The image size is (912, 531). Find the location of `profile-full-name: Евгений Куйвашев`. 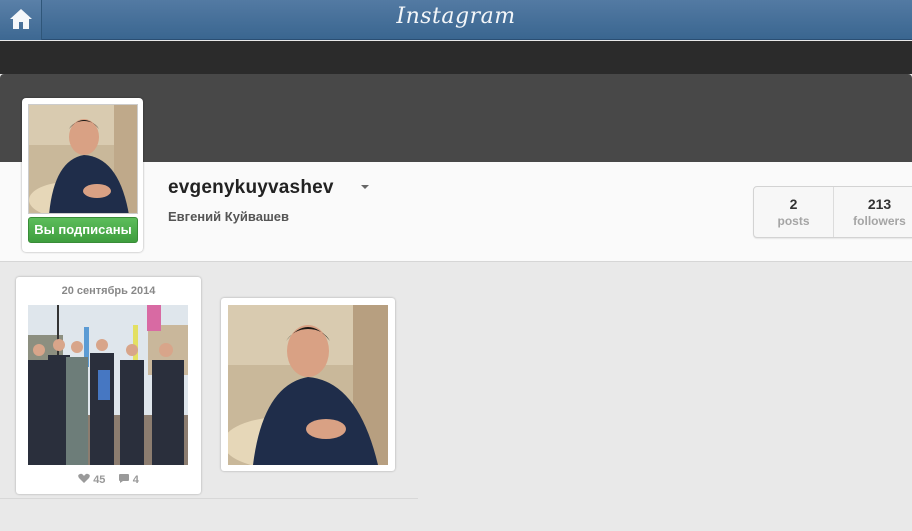

profile-full-name: Евгений Куйвашев is located at coordinates (229, 216).